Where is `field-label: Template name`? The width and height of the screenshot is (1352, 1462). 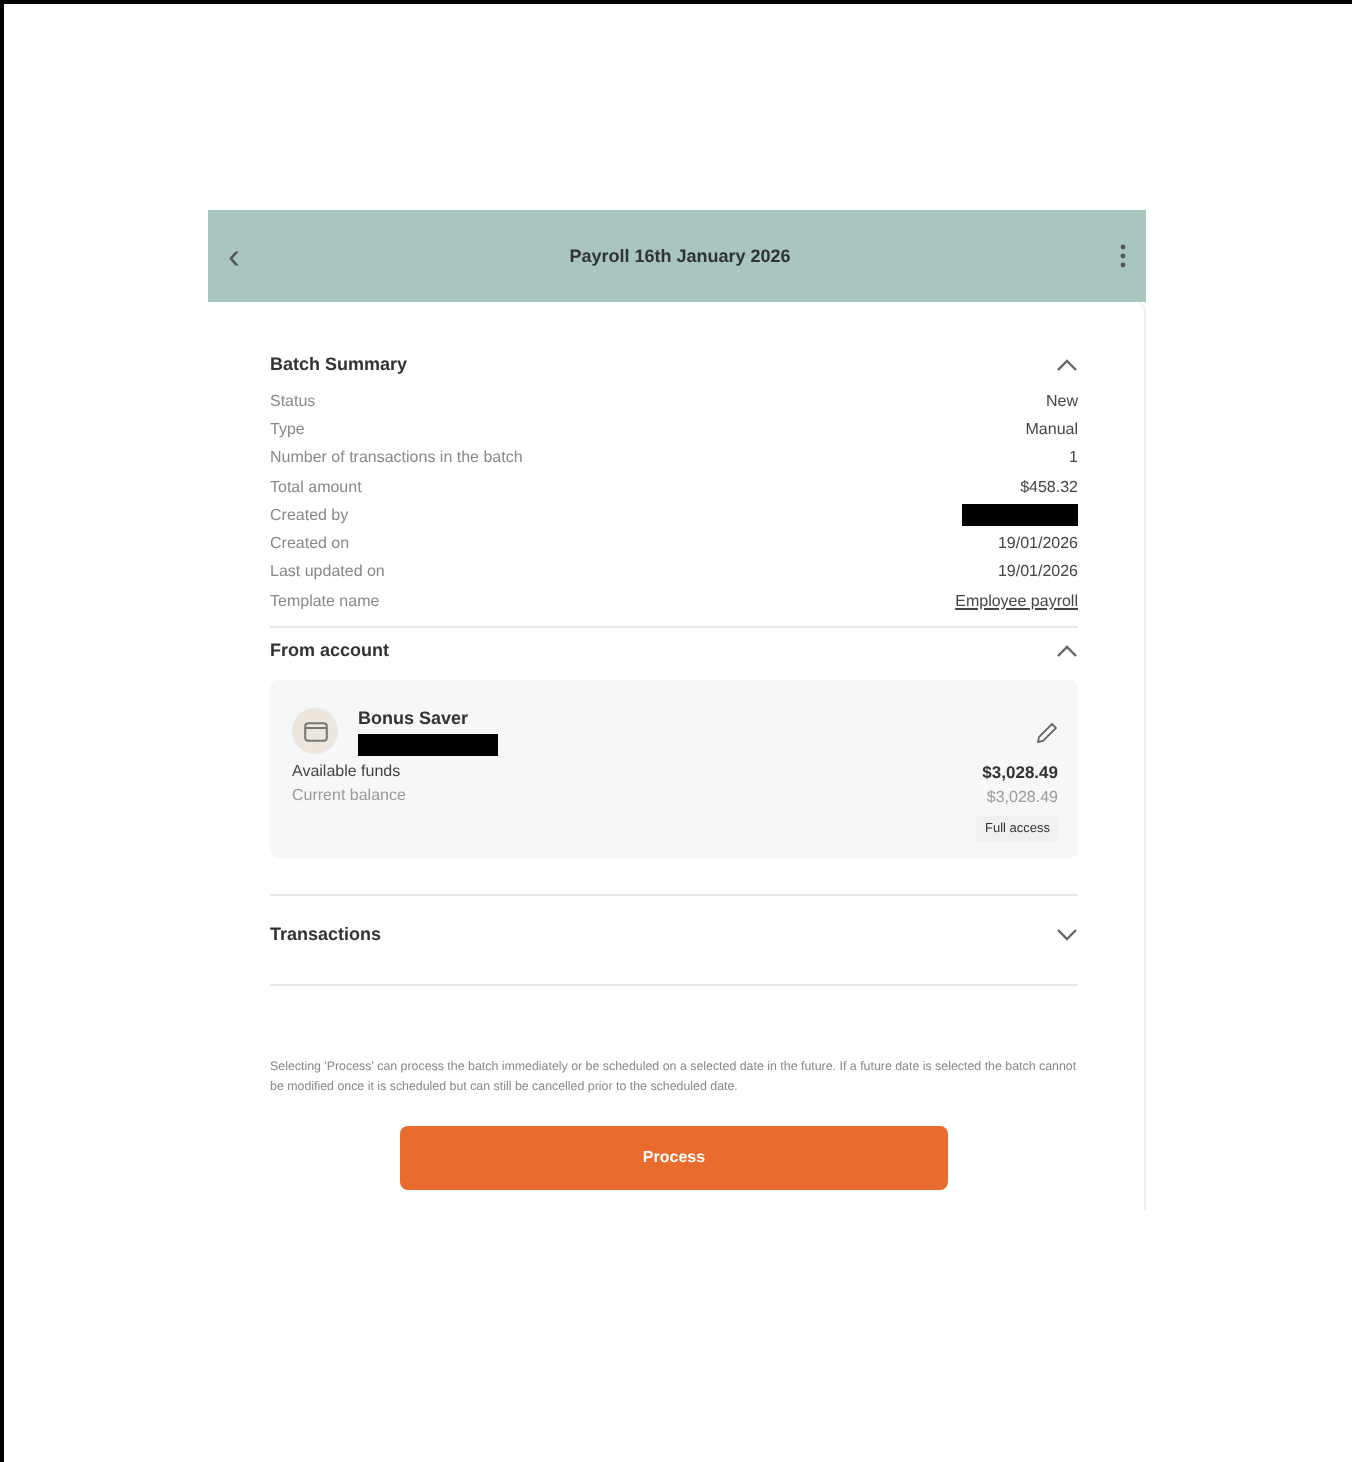
field-label: Template name is located at coordinates (325, 600).